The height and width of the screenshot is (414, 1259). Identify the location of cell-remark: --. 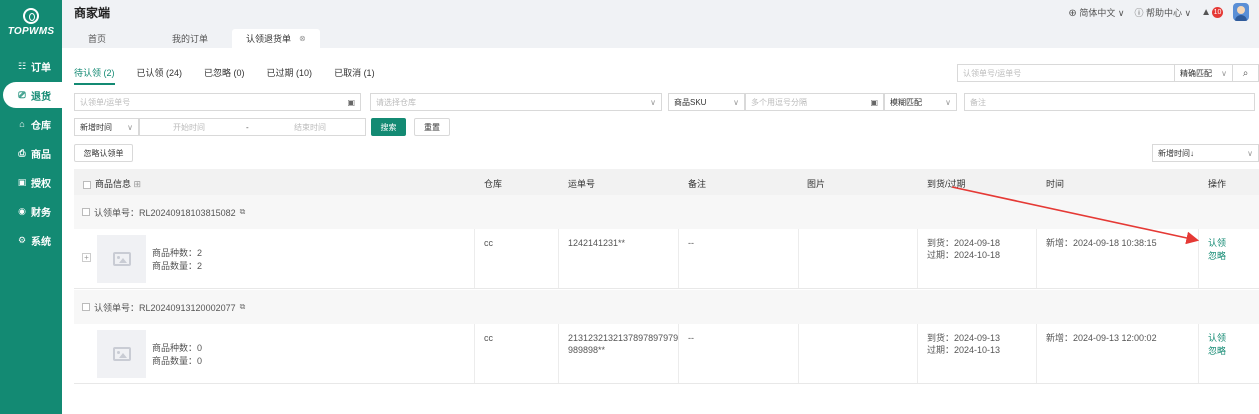
(739, 258).